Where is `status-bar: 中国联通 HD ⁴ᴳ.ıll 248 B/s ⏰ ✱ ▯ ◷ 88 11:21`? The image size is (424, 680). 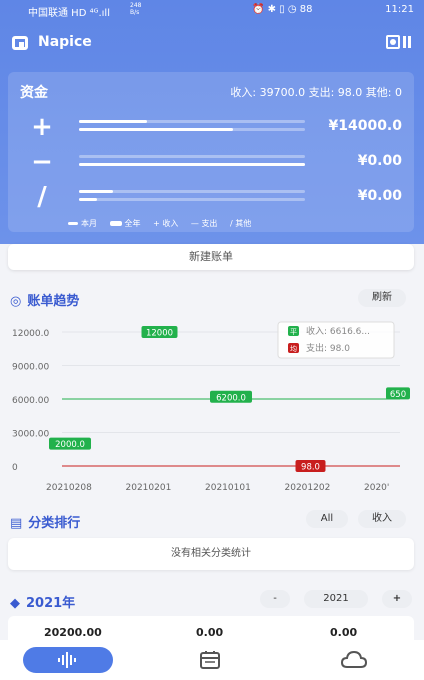 status-bar: 中国联通 HD ⁴ᴳ.ıll 248 B/s ⏰ ✱ ▯ ◷ 88 11:21 is located at coordinates (212, 10).